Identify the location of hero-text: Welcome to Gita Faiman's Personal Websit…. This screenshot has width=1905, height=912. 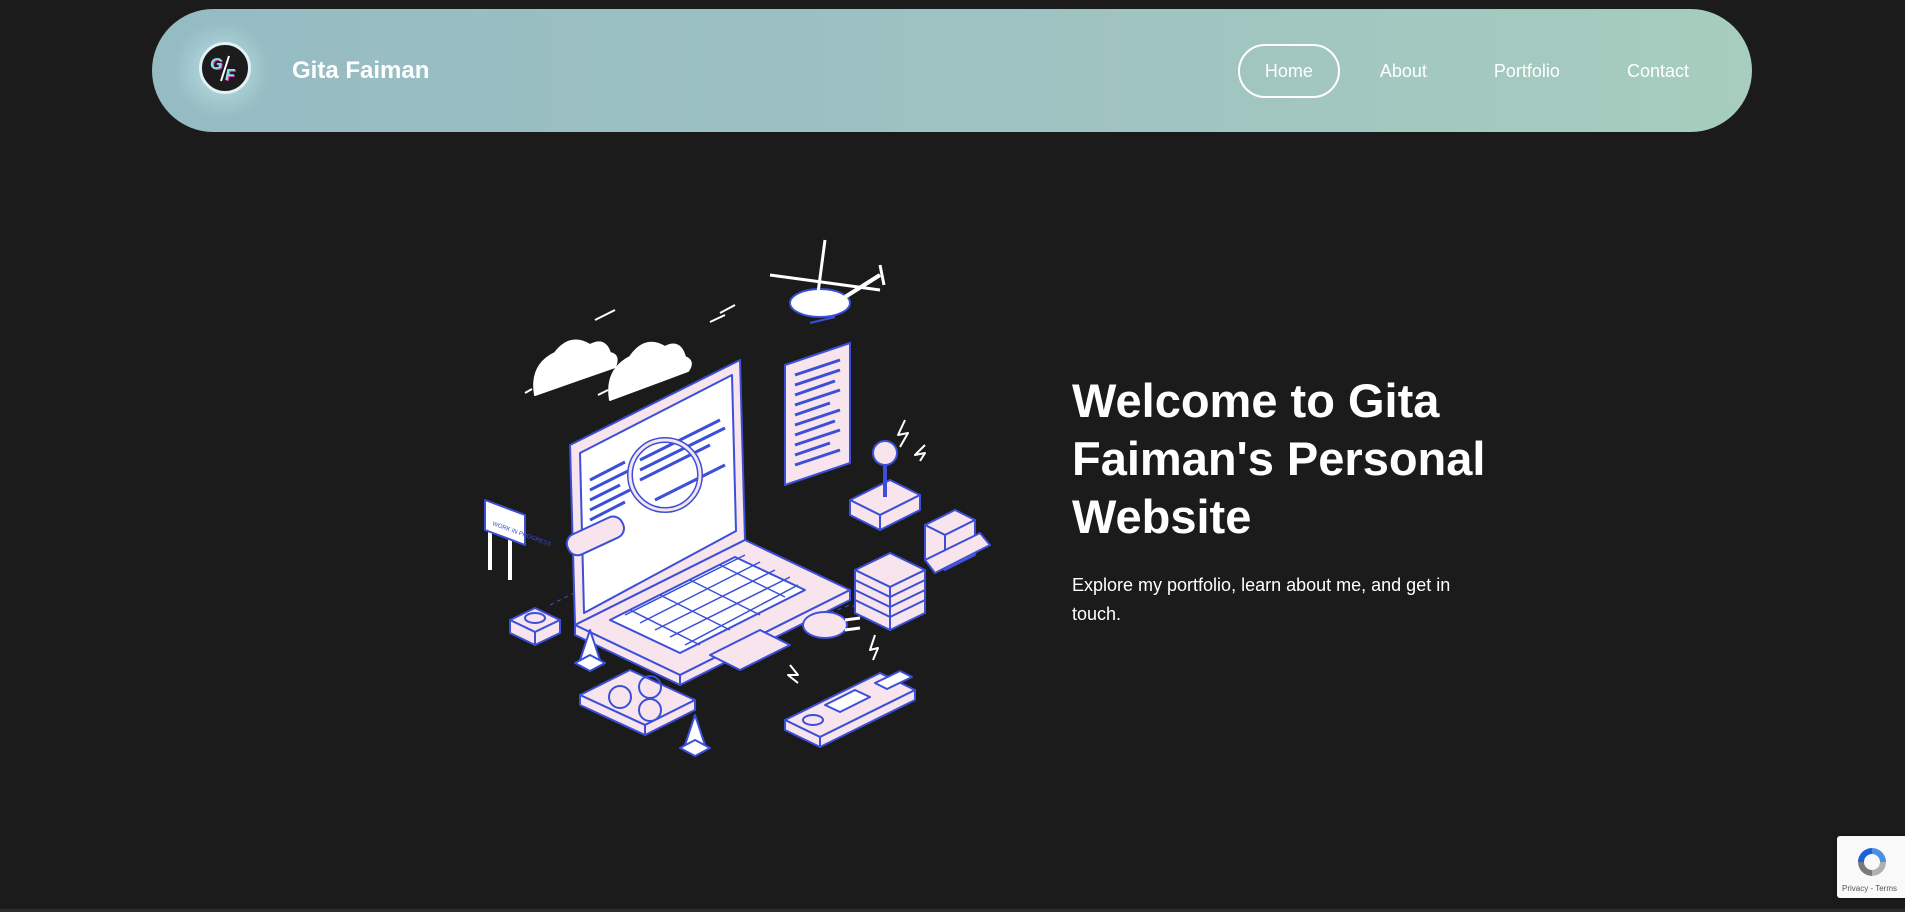
(1282, 500).